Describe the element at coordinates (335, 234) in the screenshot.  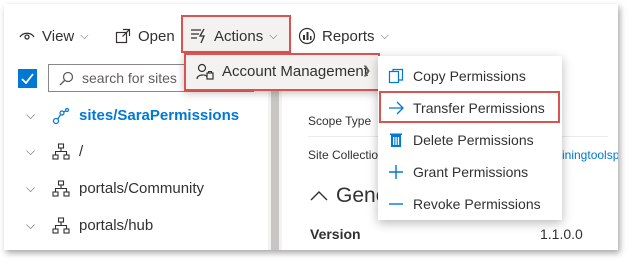
I see `version-label: Version` at that location.